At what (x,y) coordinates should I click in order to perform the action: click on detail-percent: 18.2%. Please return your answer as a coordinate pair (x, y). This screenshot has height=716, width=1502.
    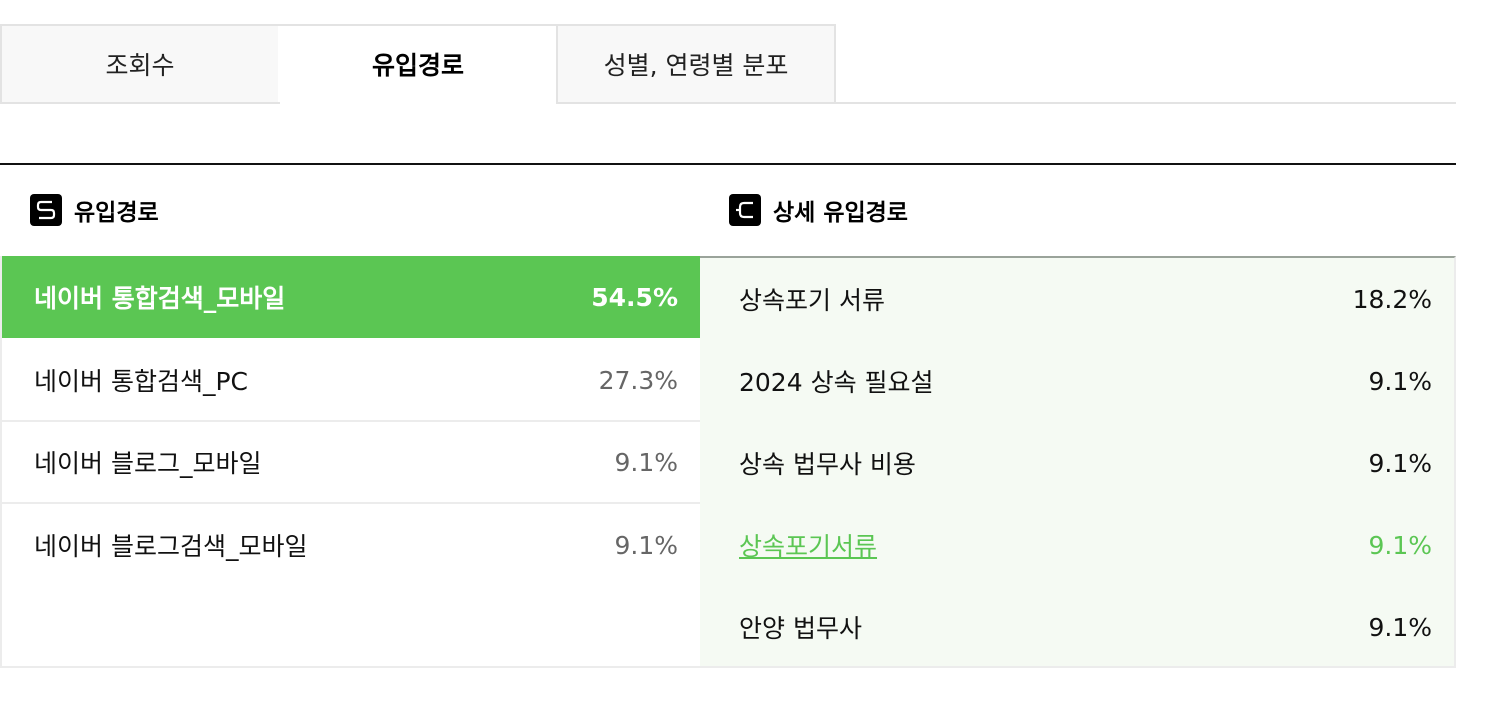
    Looking at the image, I should click on (1392, 299).